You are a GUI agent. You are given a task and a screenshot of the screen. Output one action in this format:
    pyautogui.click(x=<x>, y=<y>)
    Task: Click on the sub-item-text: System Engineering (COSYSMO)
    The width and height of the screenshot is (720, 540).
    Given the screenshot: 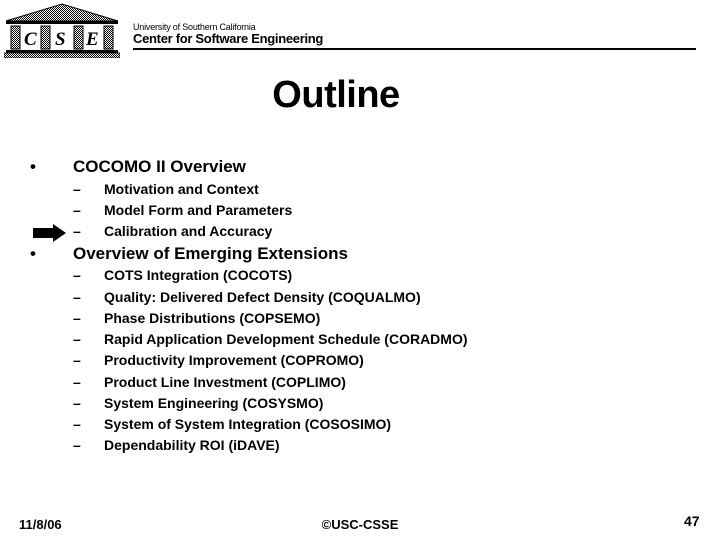 What is the action you would take?
    pyautogui.click(x=214, y=403)
    